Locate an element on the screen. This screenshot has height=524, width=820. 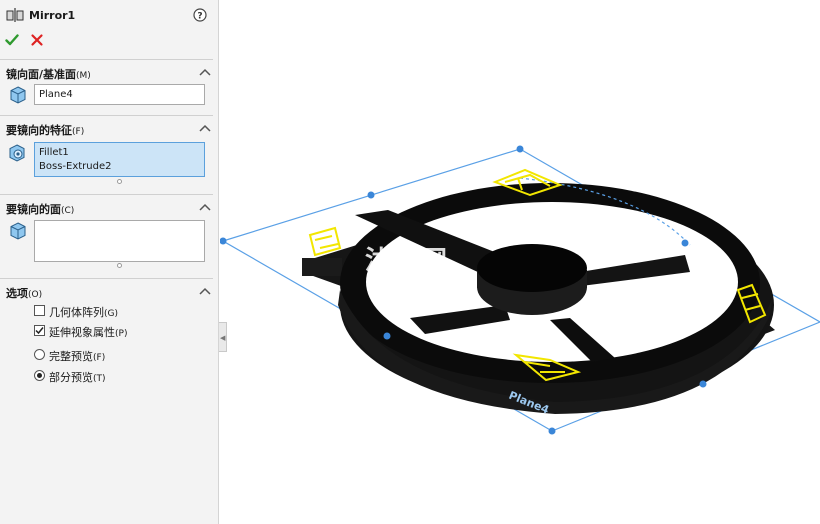
geometry-pattern-label: 几何体阵列(G) is located at coordinates (83, 312).